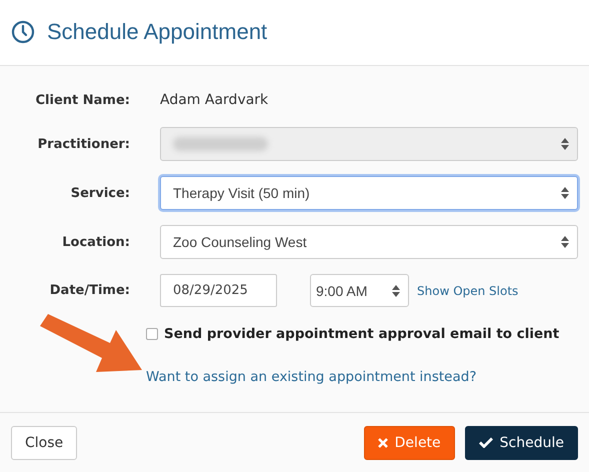  What do you see at coordinates (152, 334) in the screenshot?
I see `checkbox` at bounding box center [152, 334].